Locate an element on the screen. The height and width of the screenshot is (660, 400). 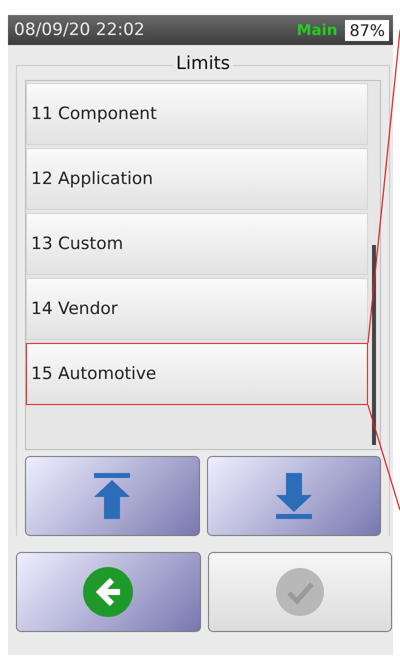
list-item: 11 Component is located at coordinates (197, 114).